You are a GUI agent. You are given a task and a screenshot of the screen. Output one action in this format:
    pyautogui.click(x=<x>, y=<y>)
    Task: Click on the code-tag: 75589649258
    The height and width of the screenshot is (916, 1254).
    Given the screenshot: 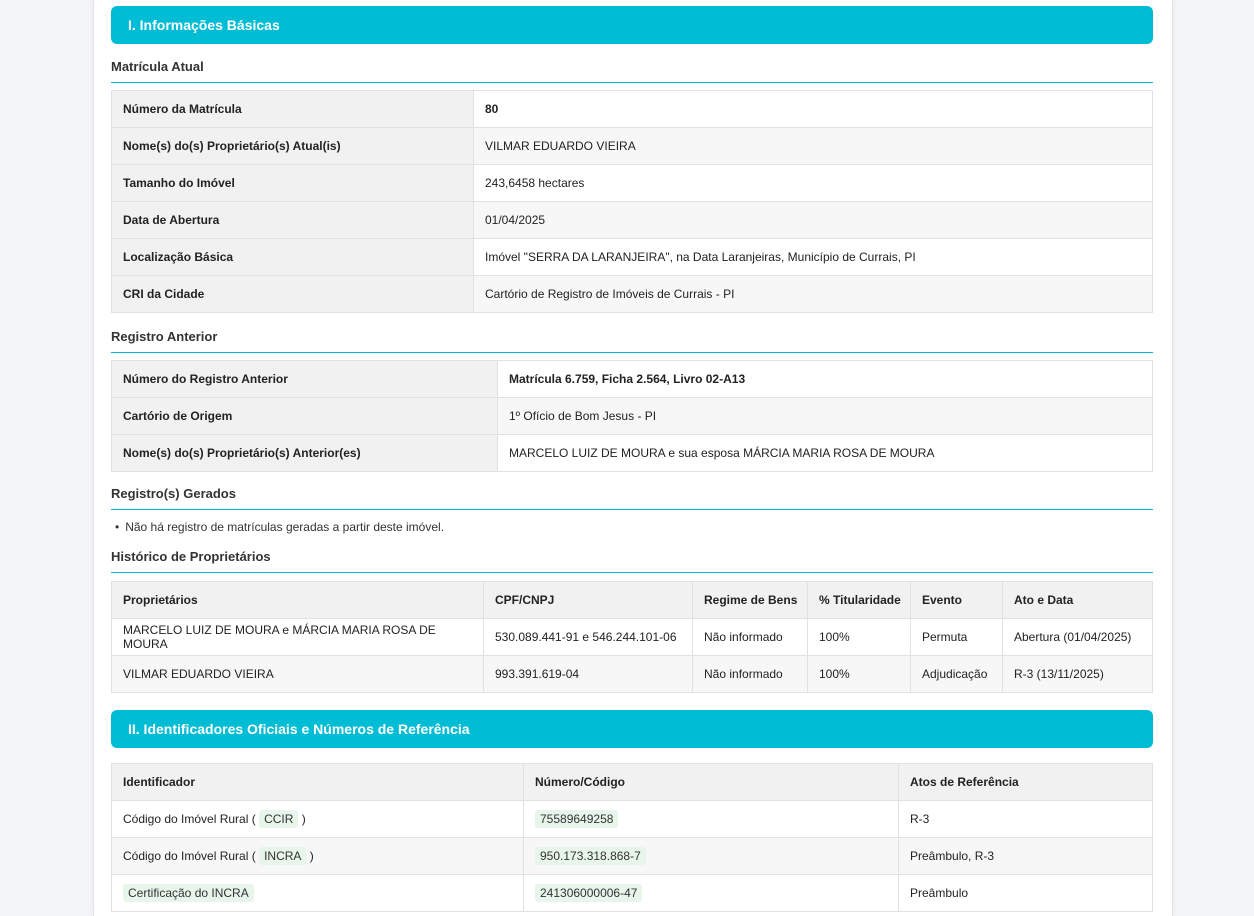 What is the action you would take?
    pyautogui.click(x=577, y=819)
    